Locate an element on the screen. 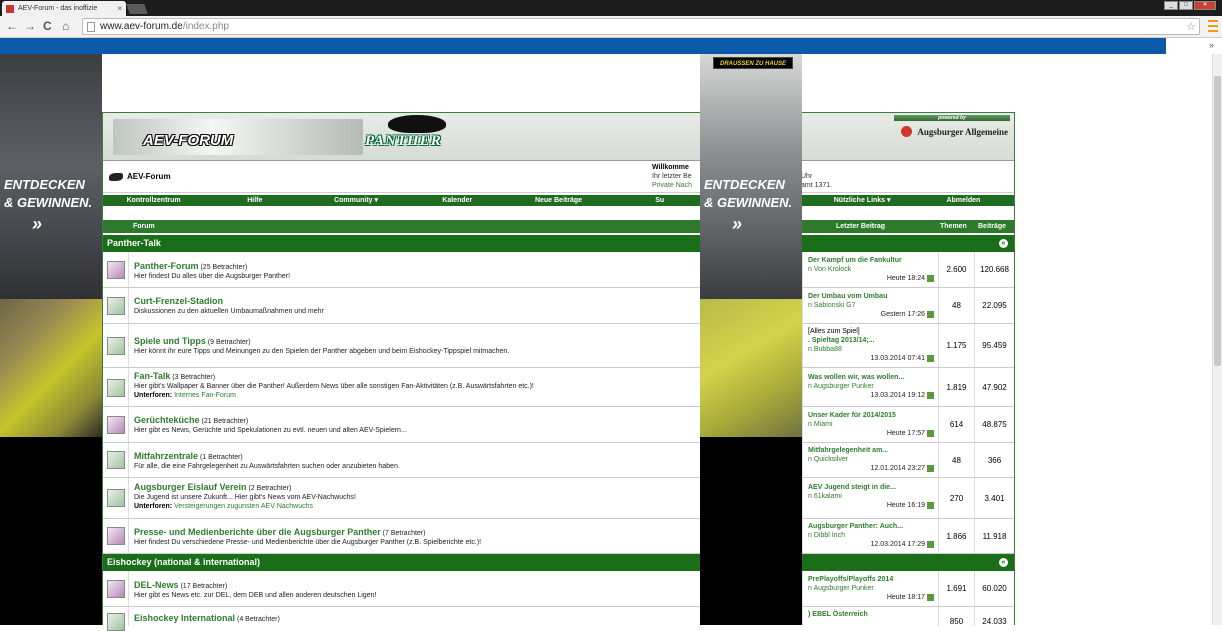 The image size is (1222, 631). forum-icon-cell is located at coordinates (116, 460).